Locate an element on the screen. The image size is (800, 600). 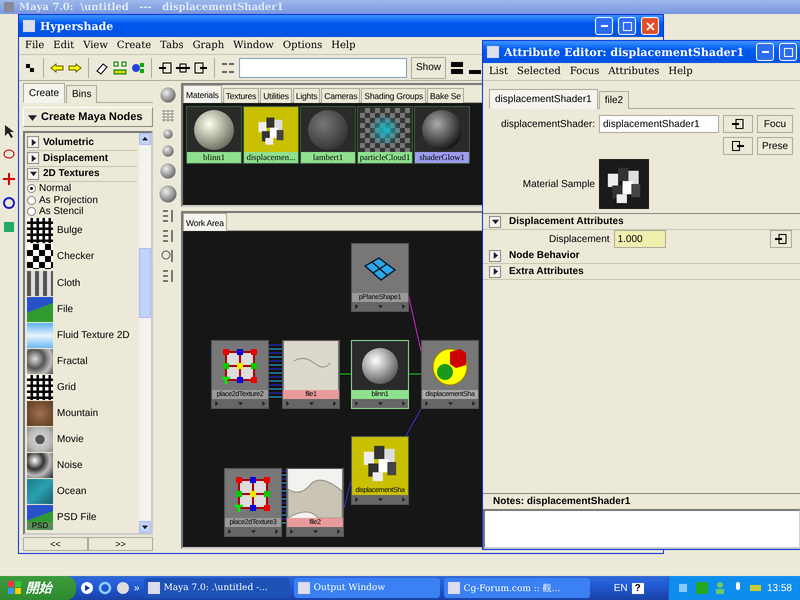
scrollbar is located at coordinates (145, 333).